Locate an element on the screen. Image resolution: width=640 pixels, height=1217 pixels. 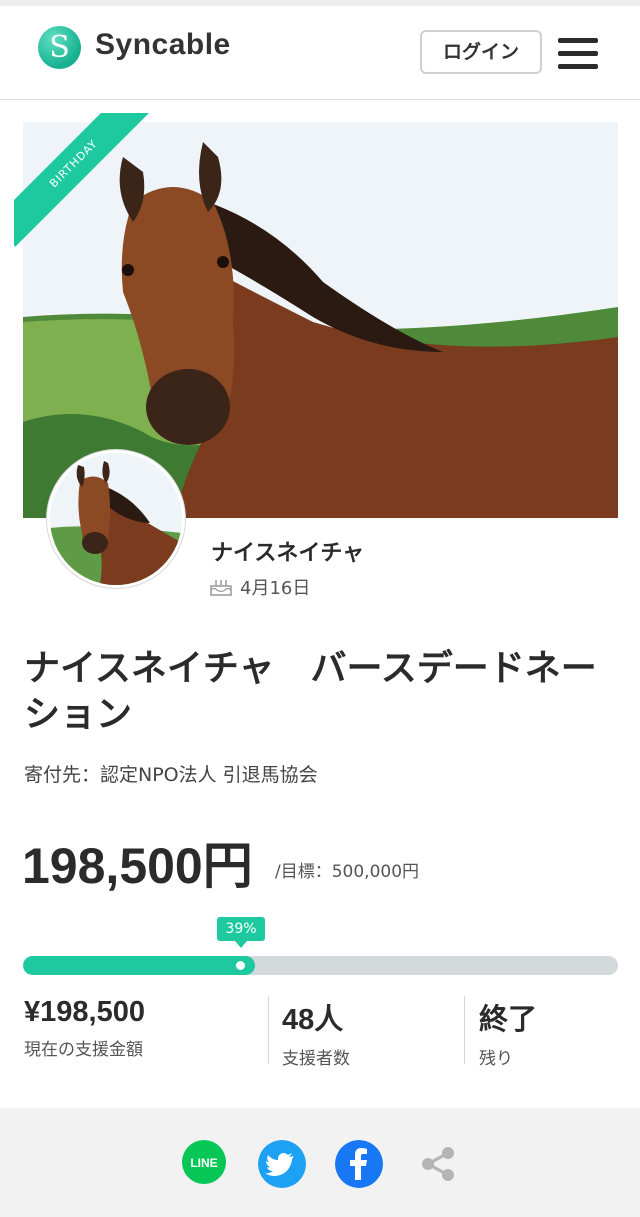
share-bar is located at coordinates (320, 1162).